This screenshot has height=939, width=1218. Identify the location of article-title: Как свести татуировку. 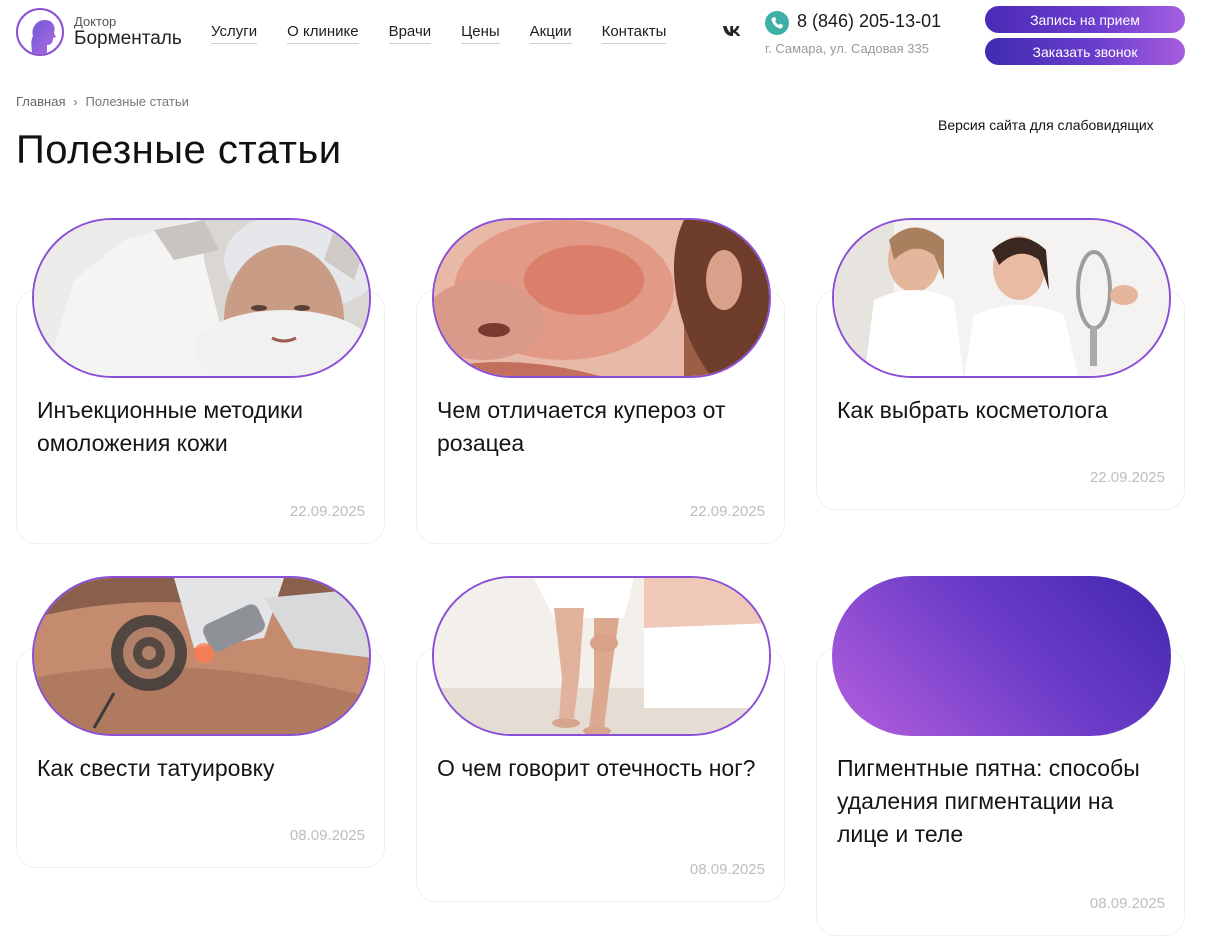
(202, 768).